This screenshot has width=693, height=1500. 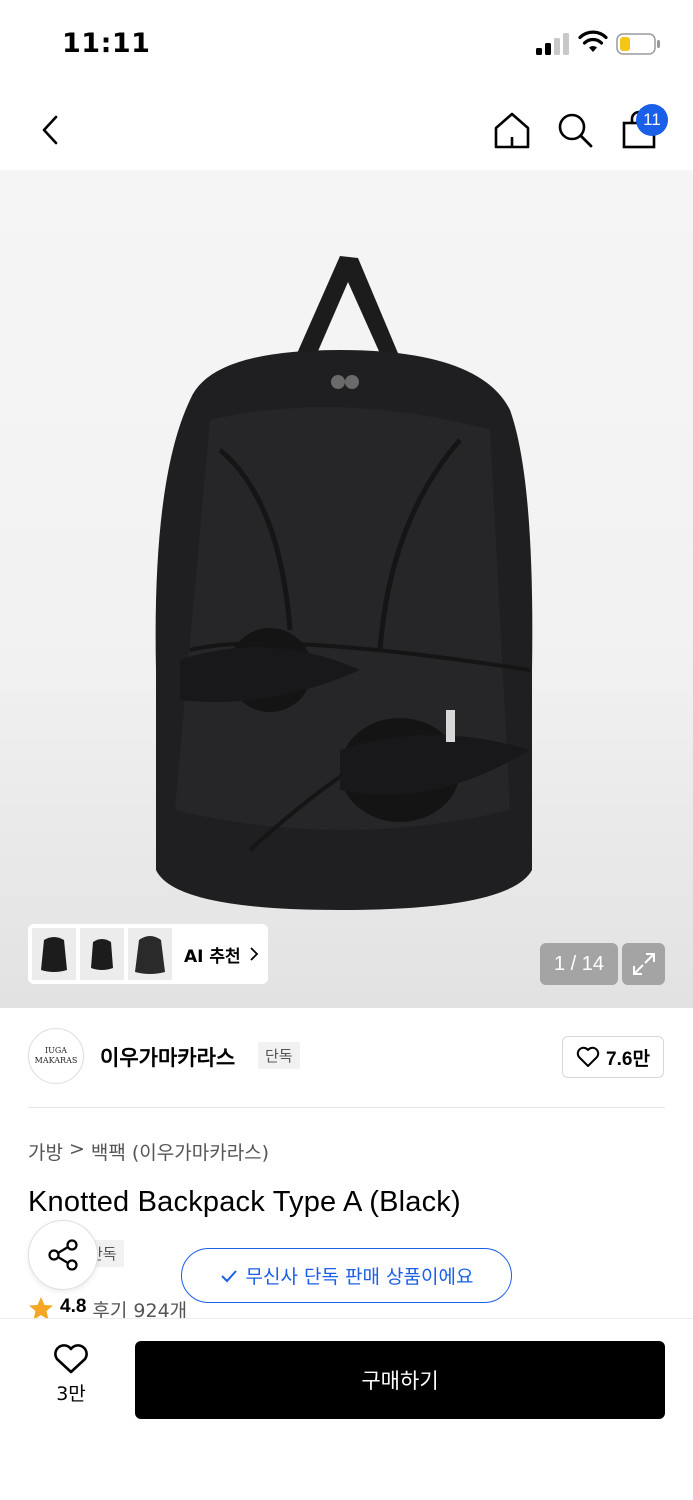 I want to click on search-icon, so click(x=575, y=130).